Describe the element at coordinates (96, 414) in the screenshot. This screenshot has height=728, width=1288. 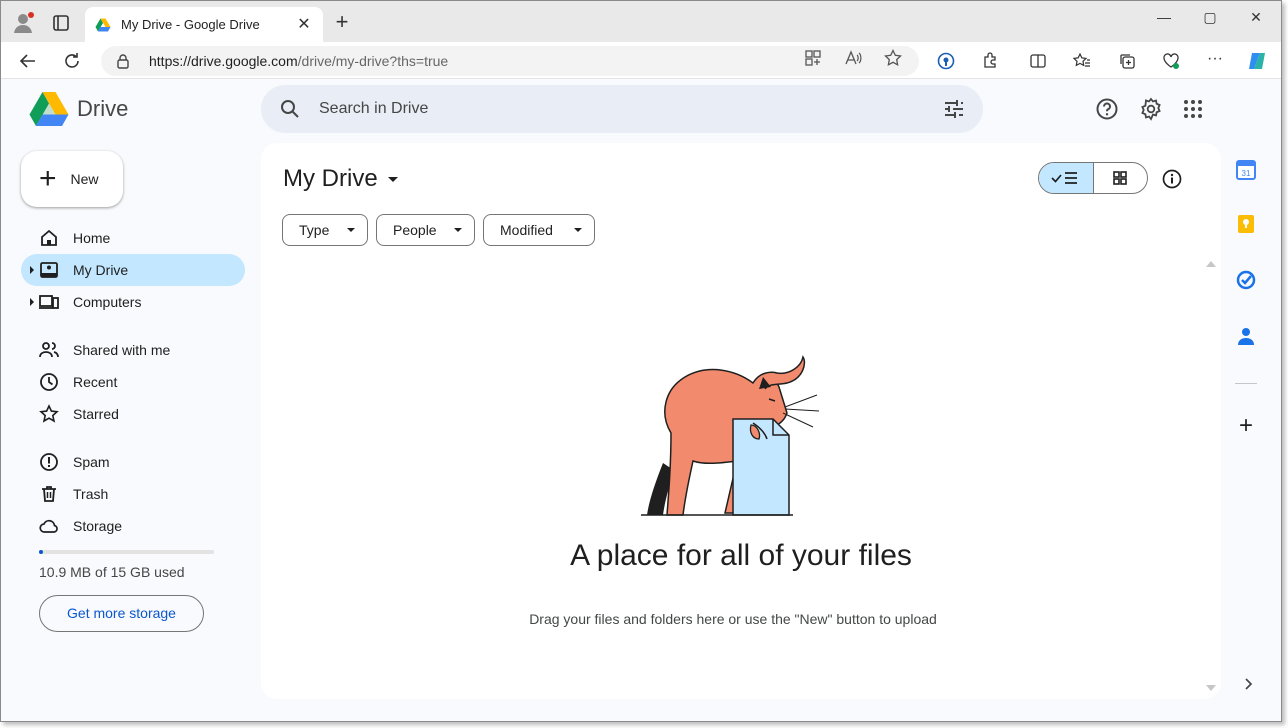
I see `sidebar-item-label: Starred` at that location.